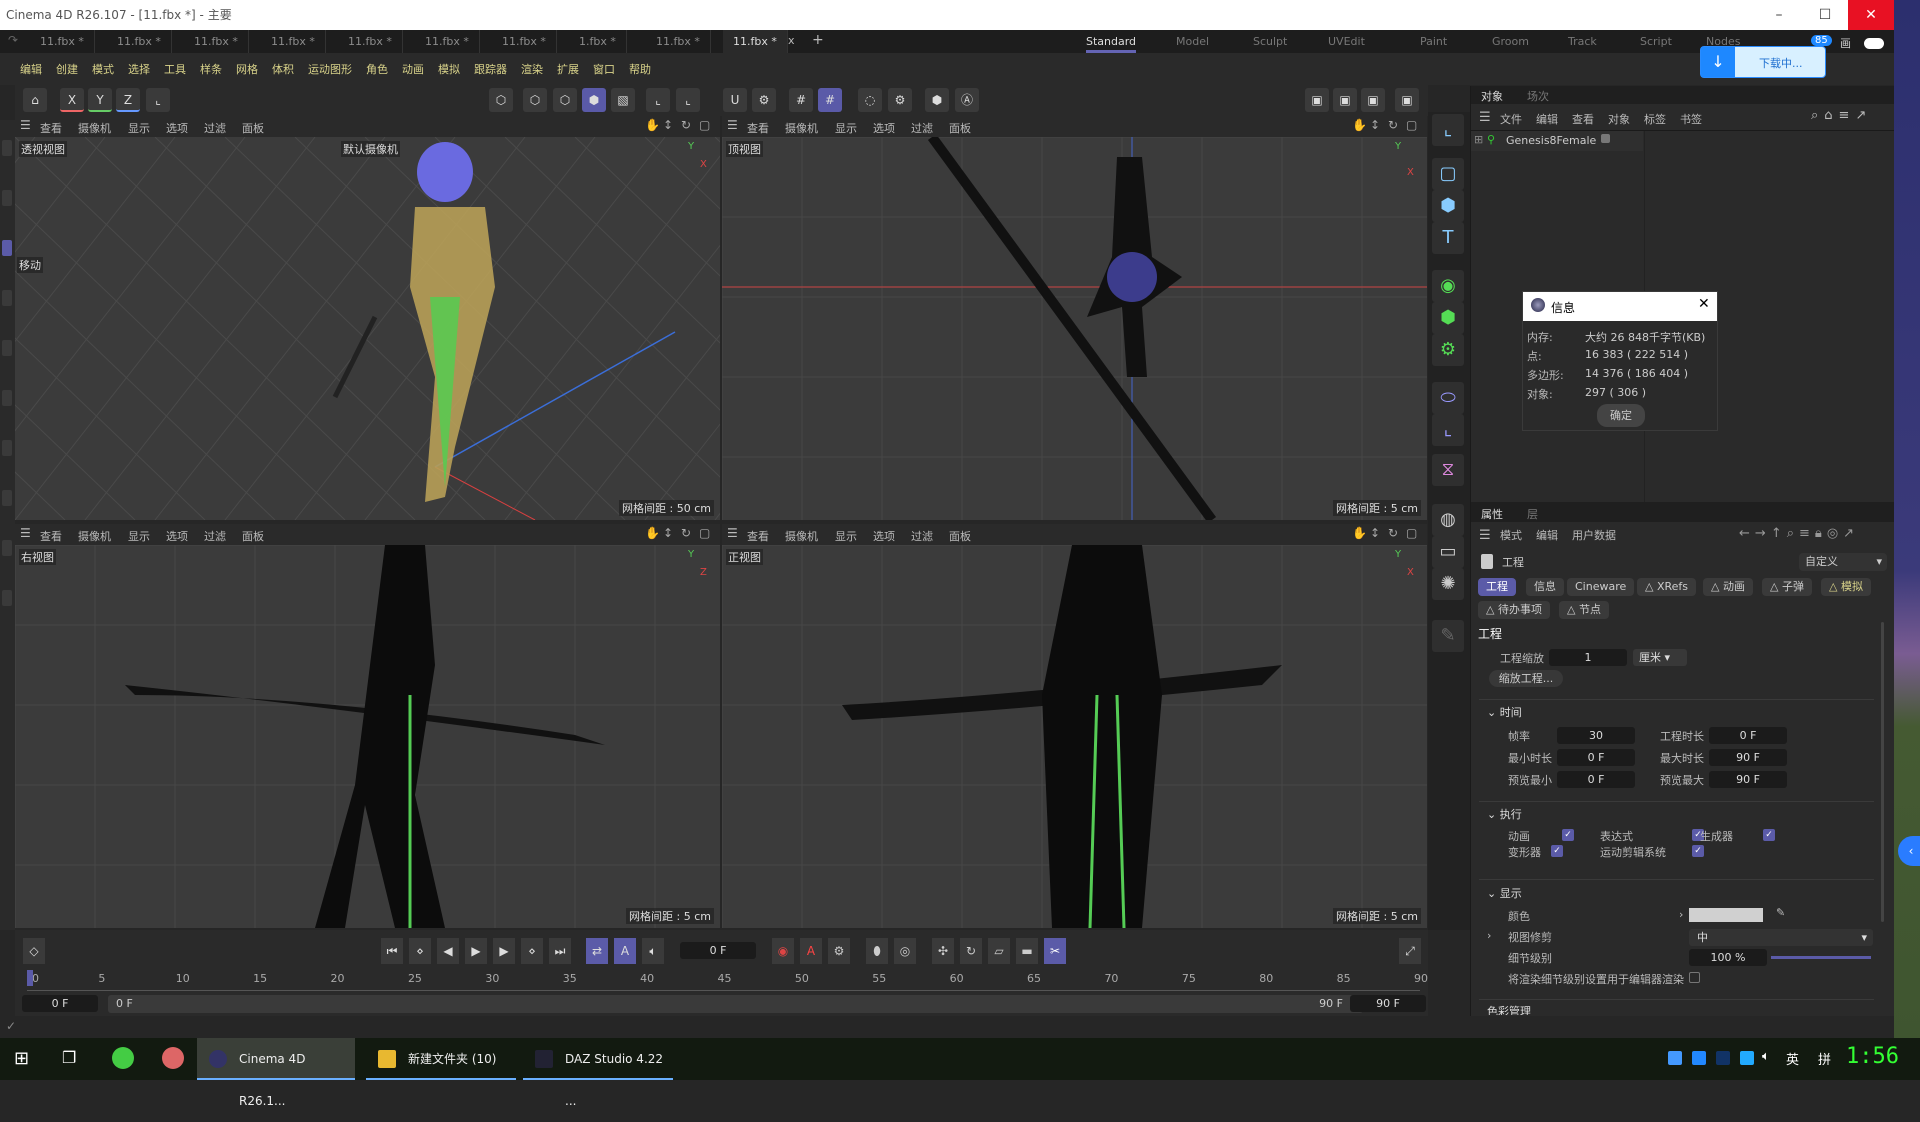 This screenshot has height=1122, width=1920. I want to click on live-select-icon, so click(7, 348).